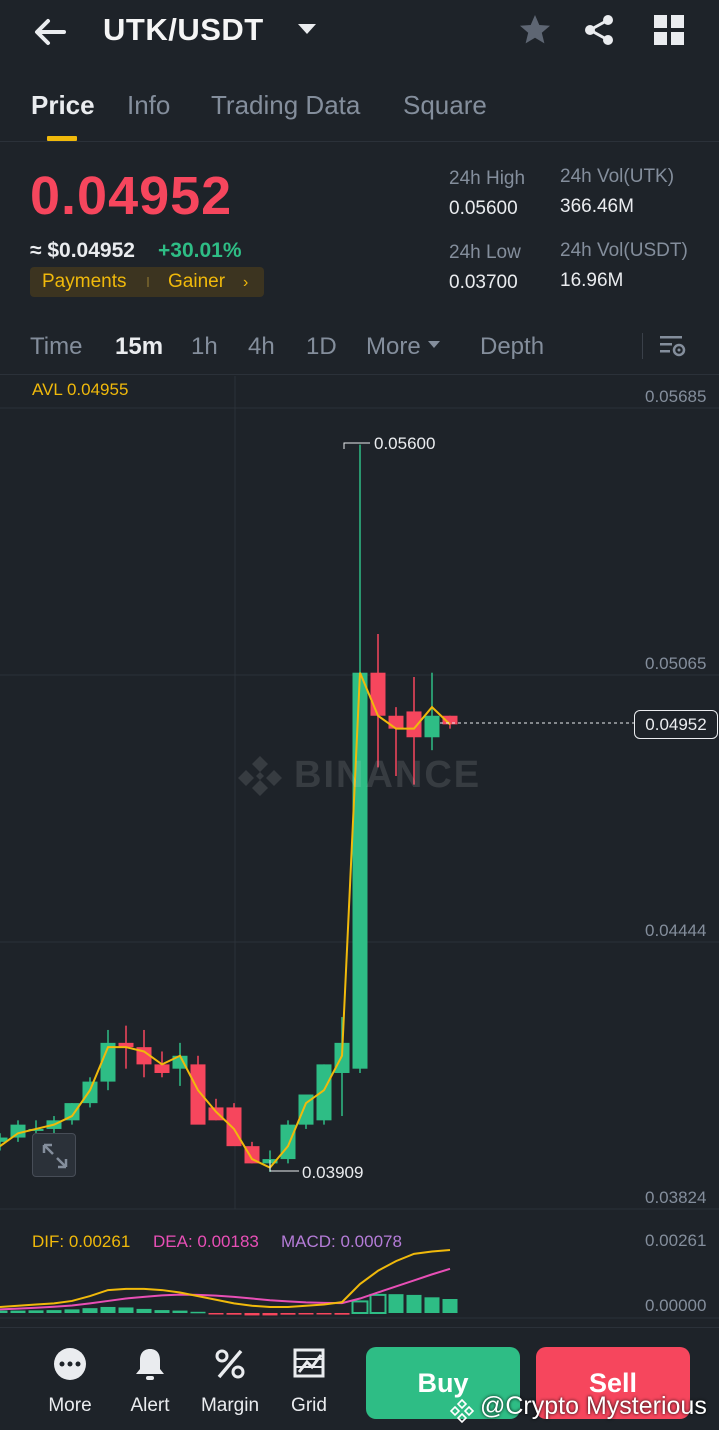  I want to click on interval-1h: 1h, so click(204, 347).